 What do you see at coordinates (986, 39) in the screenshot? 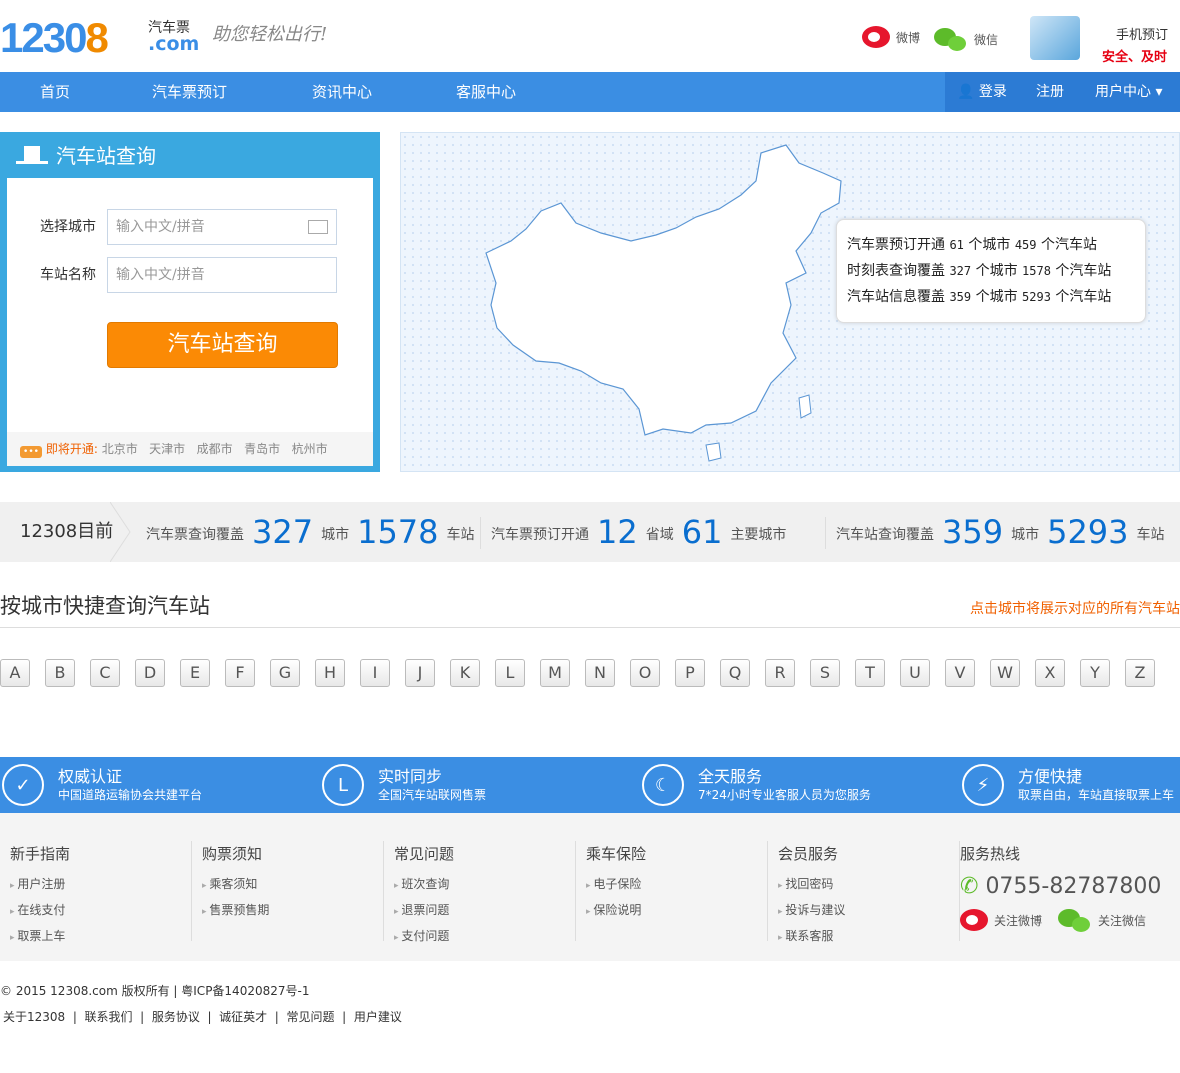
I see `weixin-label: 微信` at bounding box center [986, 39].